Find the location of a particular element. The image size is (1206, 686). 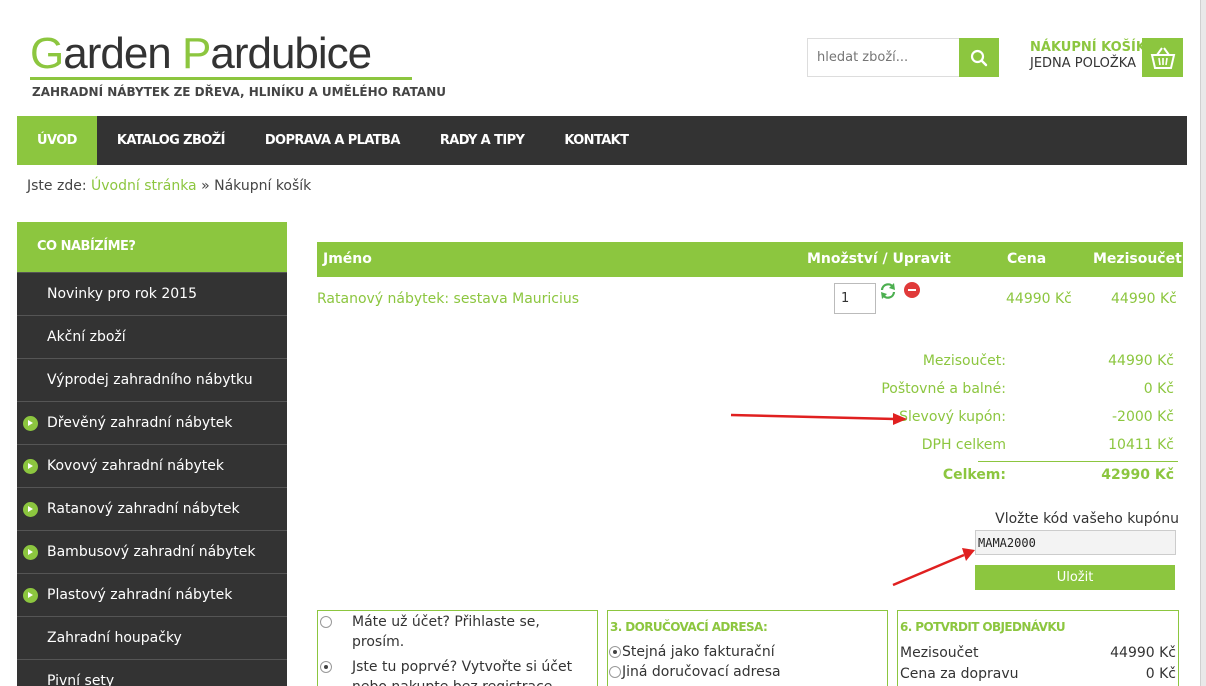

cart-summary: NÁKUPNÍ KOŠÍK JEDNA POLOŽKA is located at coordinates (1088, 55).